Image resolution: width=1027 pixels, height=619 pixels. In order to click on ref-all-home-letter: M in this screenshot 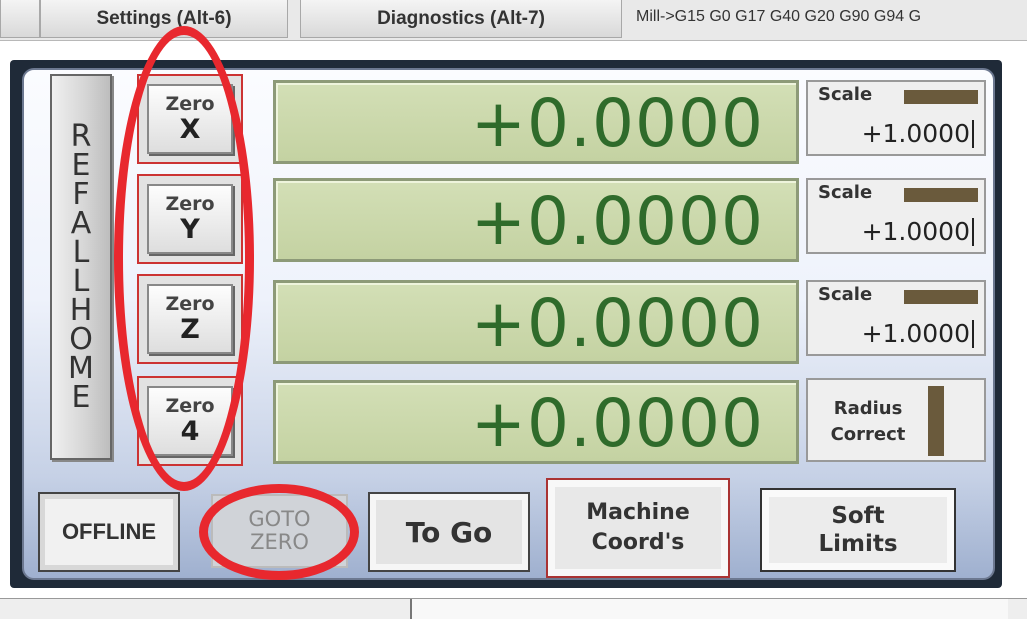, I will do `click(81, 368)`.